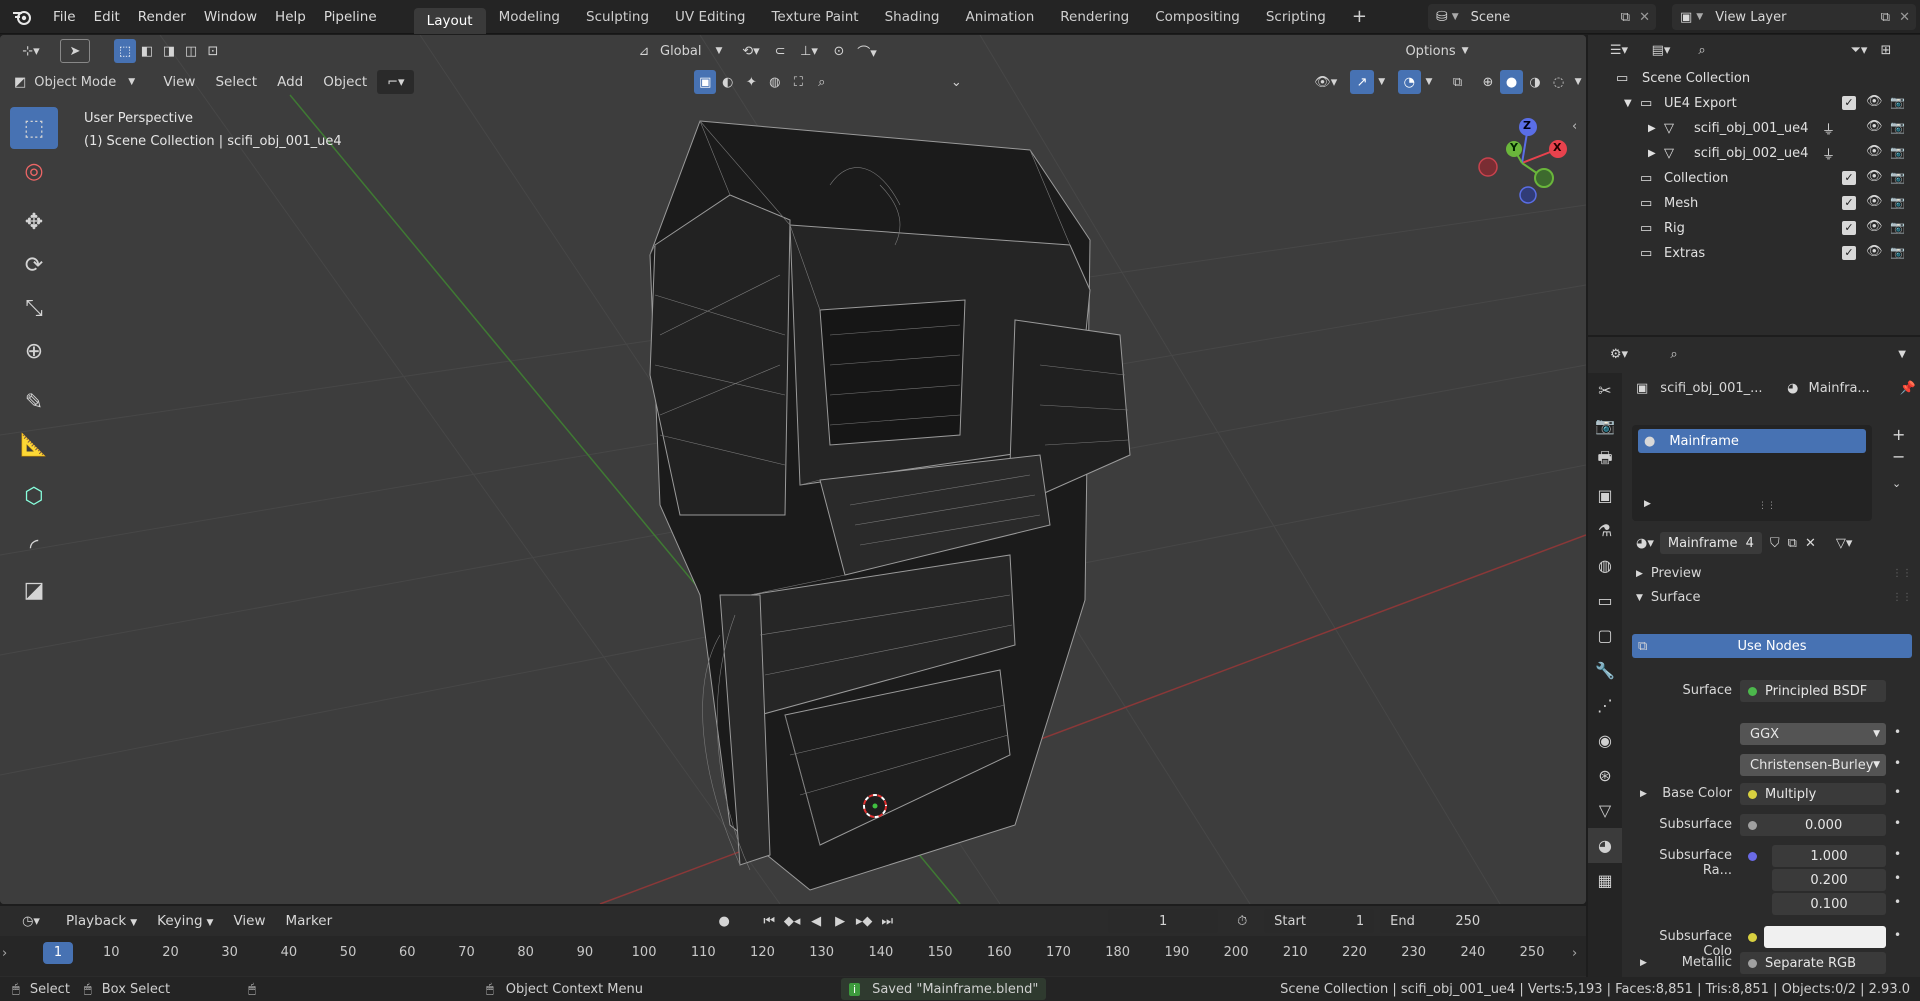 Image resolution: width=1920 pixels, height=1001 pixels. Describe the element at coordinates (147, 51) in the screenshot. I see `select-extend-icon: ◧` at that location.